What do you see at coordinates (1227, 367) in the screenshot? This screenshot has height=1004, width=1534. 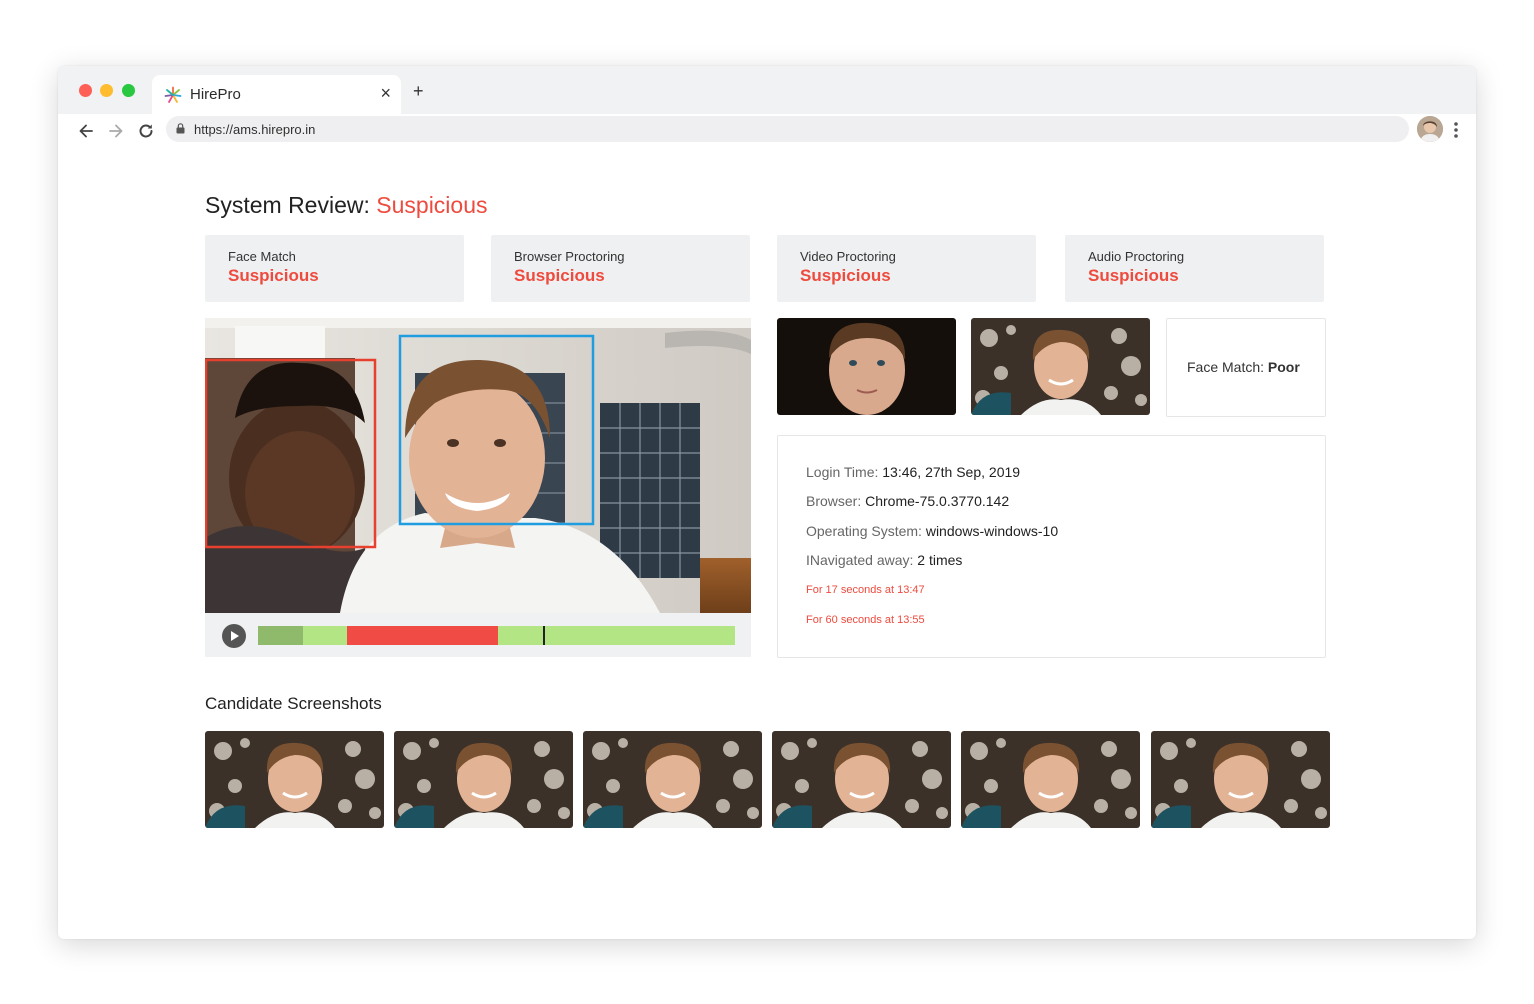 I see `face-match-label: Face Match:` at bounding box center [1227, 367].